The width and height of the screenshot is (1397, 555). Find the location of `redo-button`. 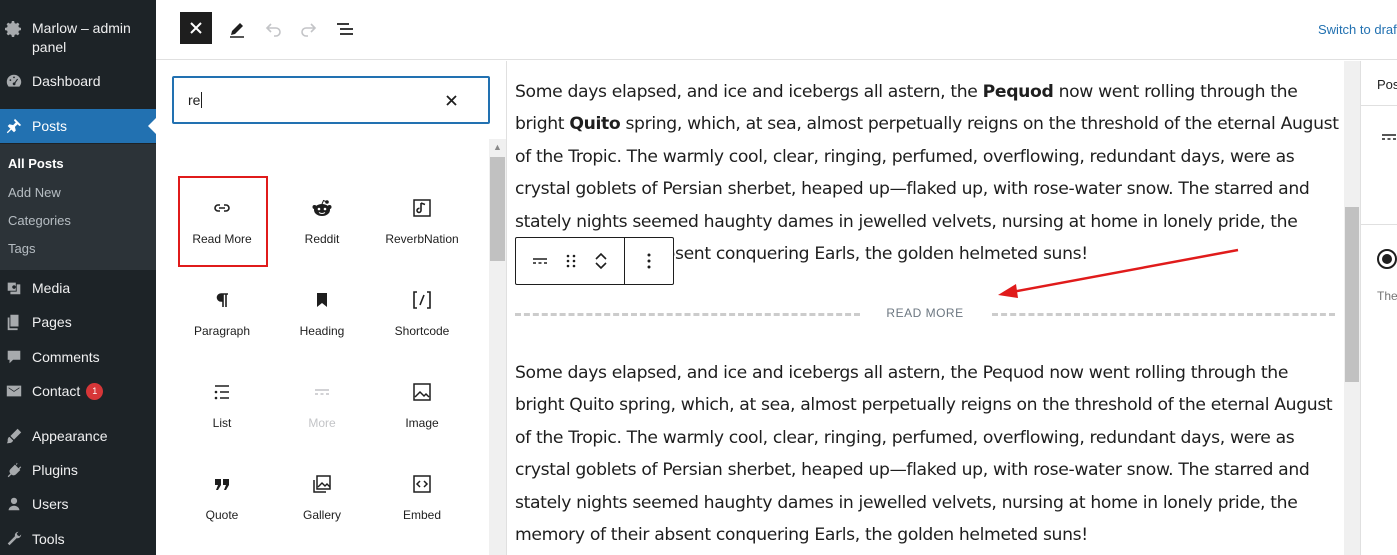

redo-button is located at coordinates (309, 29).